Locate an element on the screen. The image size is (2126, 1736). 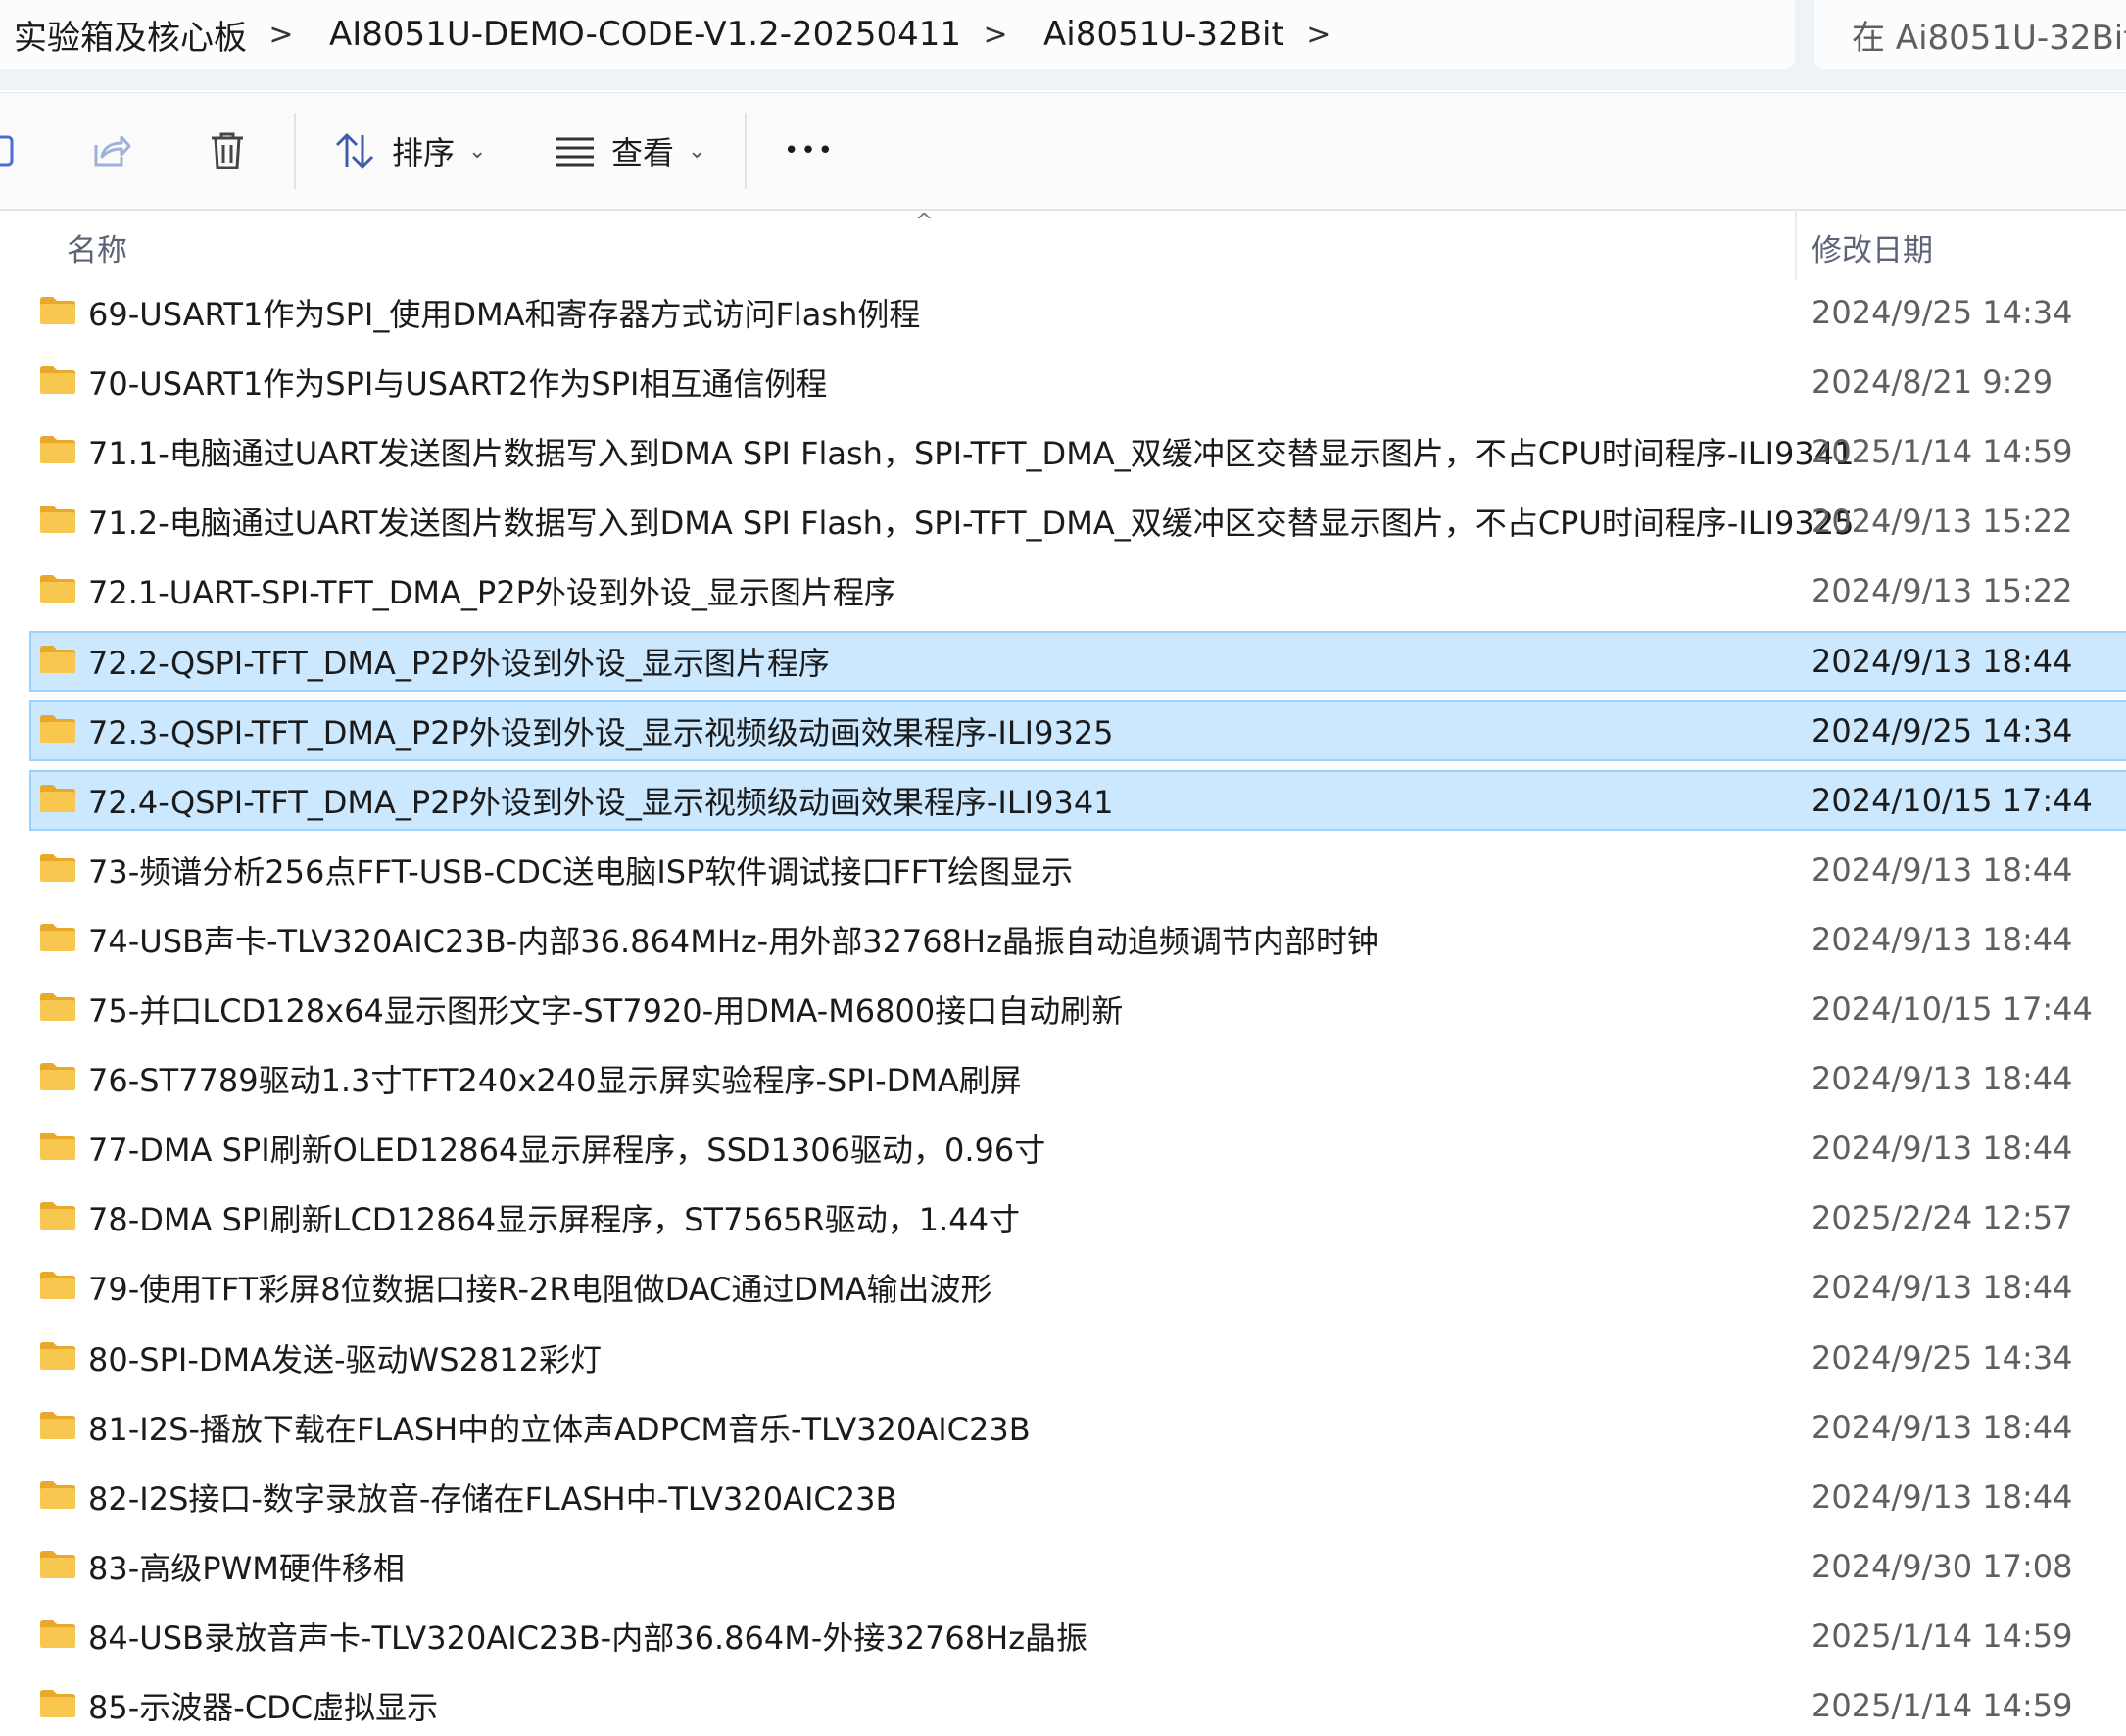
command-bar: 排序 ⌄ 查看 ⌄ ••• is located at coordinates (1063, 151).